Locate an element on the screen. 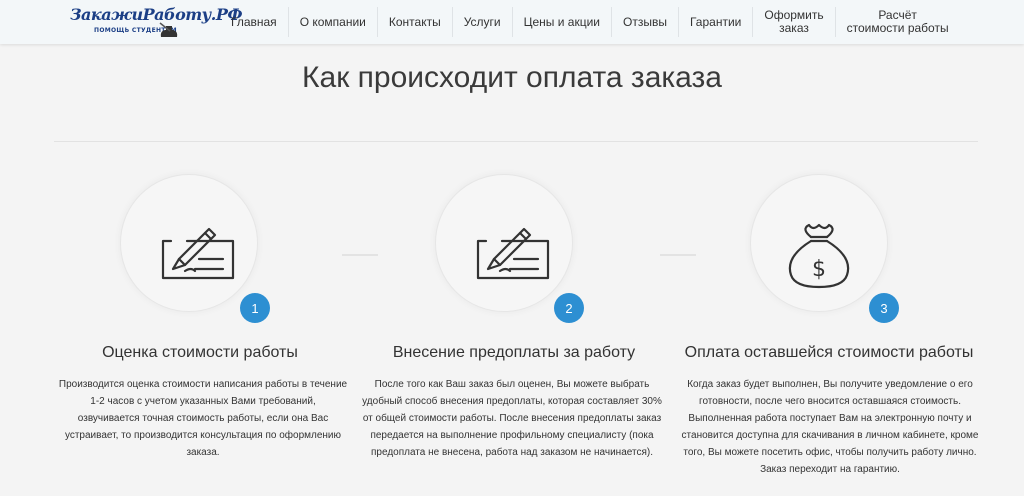 This screenshot has height=496, width=1024. nav-item-guarantees: Гарантии is located at coordinates (714, 22).